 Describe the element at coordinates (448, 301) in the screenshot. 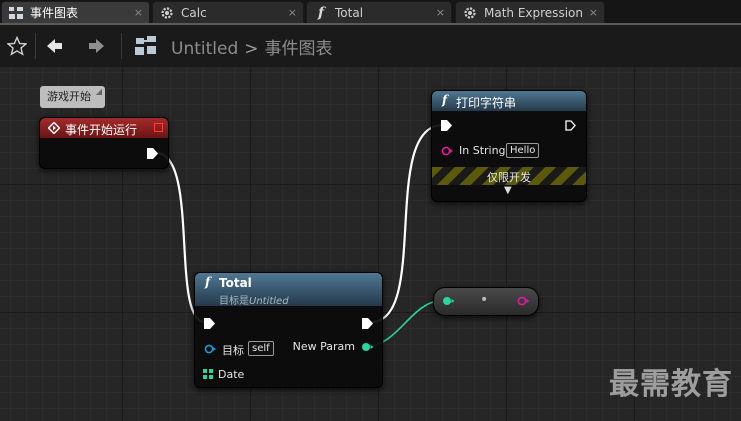

I see `float-input-pin` at that location.